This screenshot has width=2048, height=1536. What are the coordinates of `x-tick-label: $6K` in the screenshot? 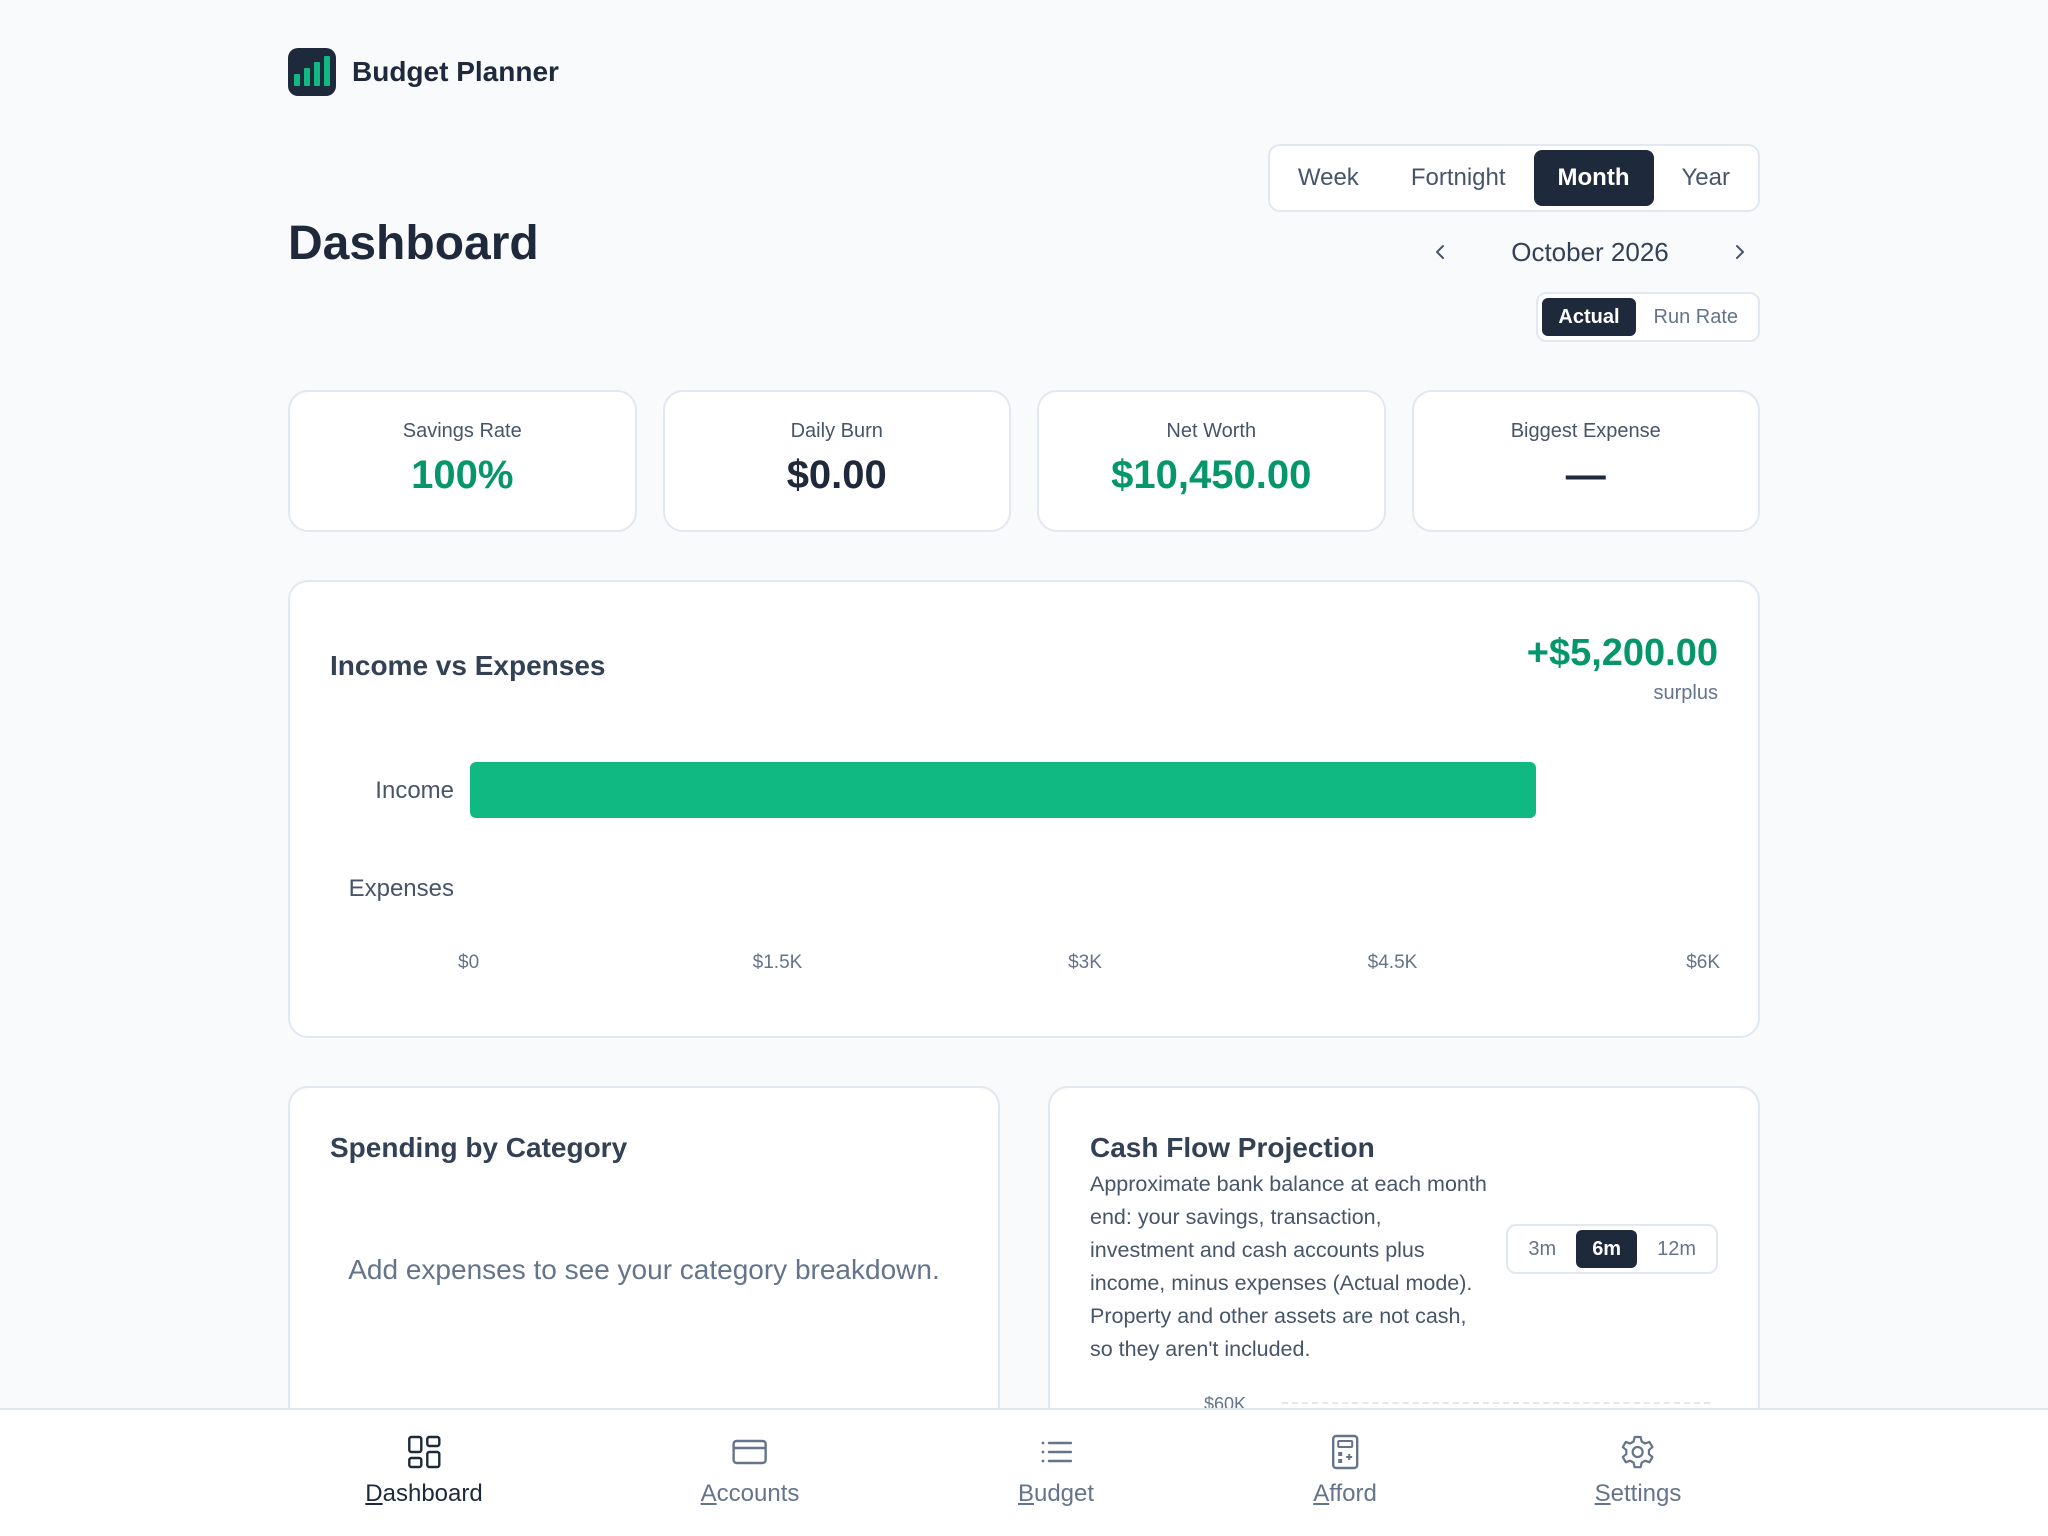 It's located at (1703, 962).